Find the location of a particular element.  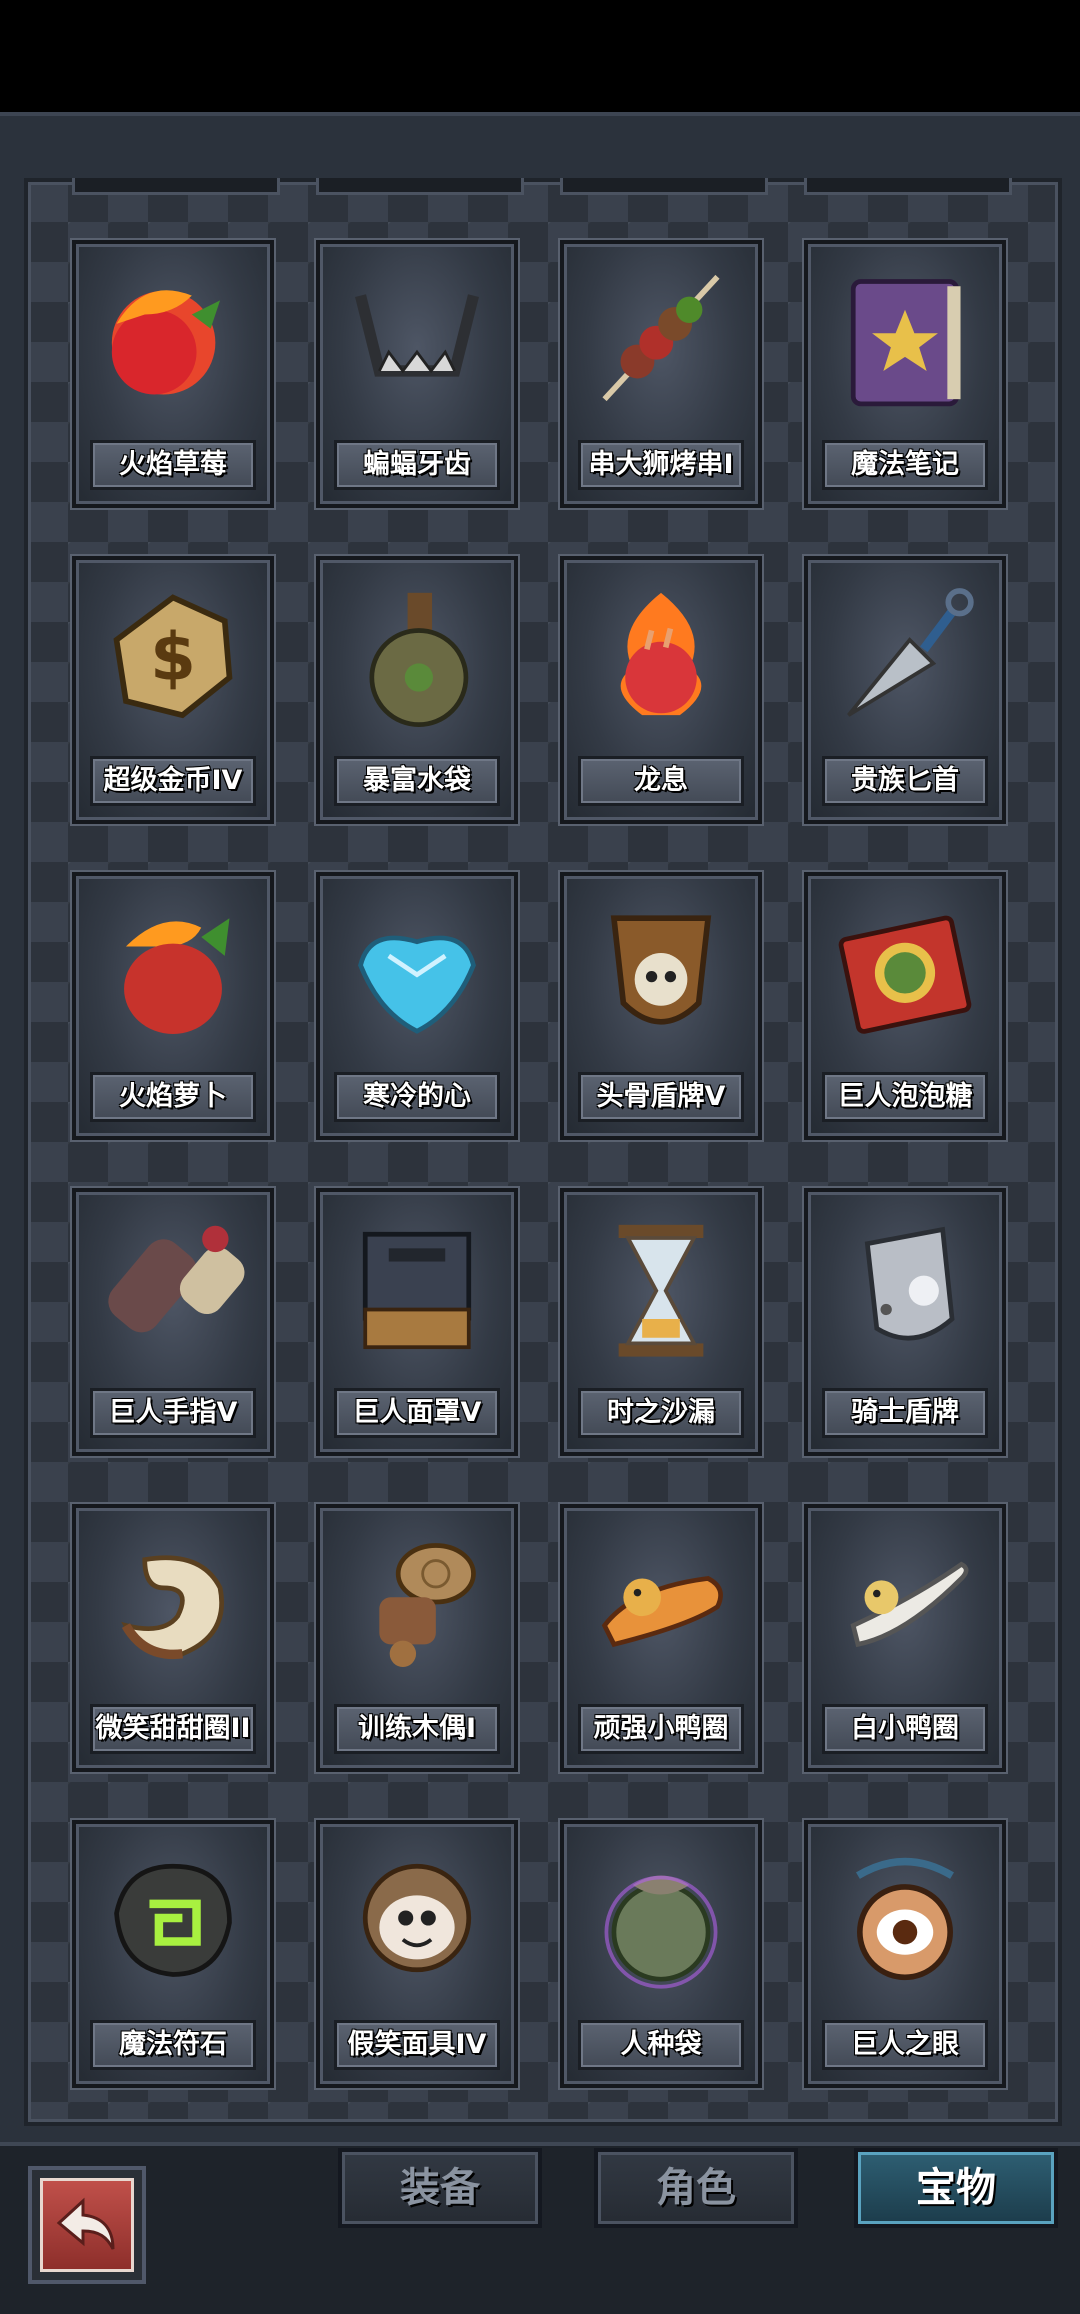

treasure-card: 骑士盾牌 is located at coordinates (905, 1322).